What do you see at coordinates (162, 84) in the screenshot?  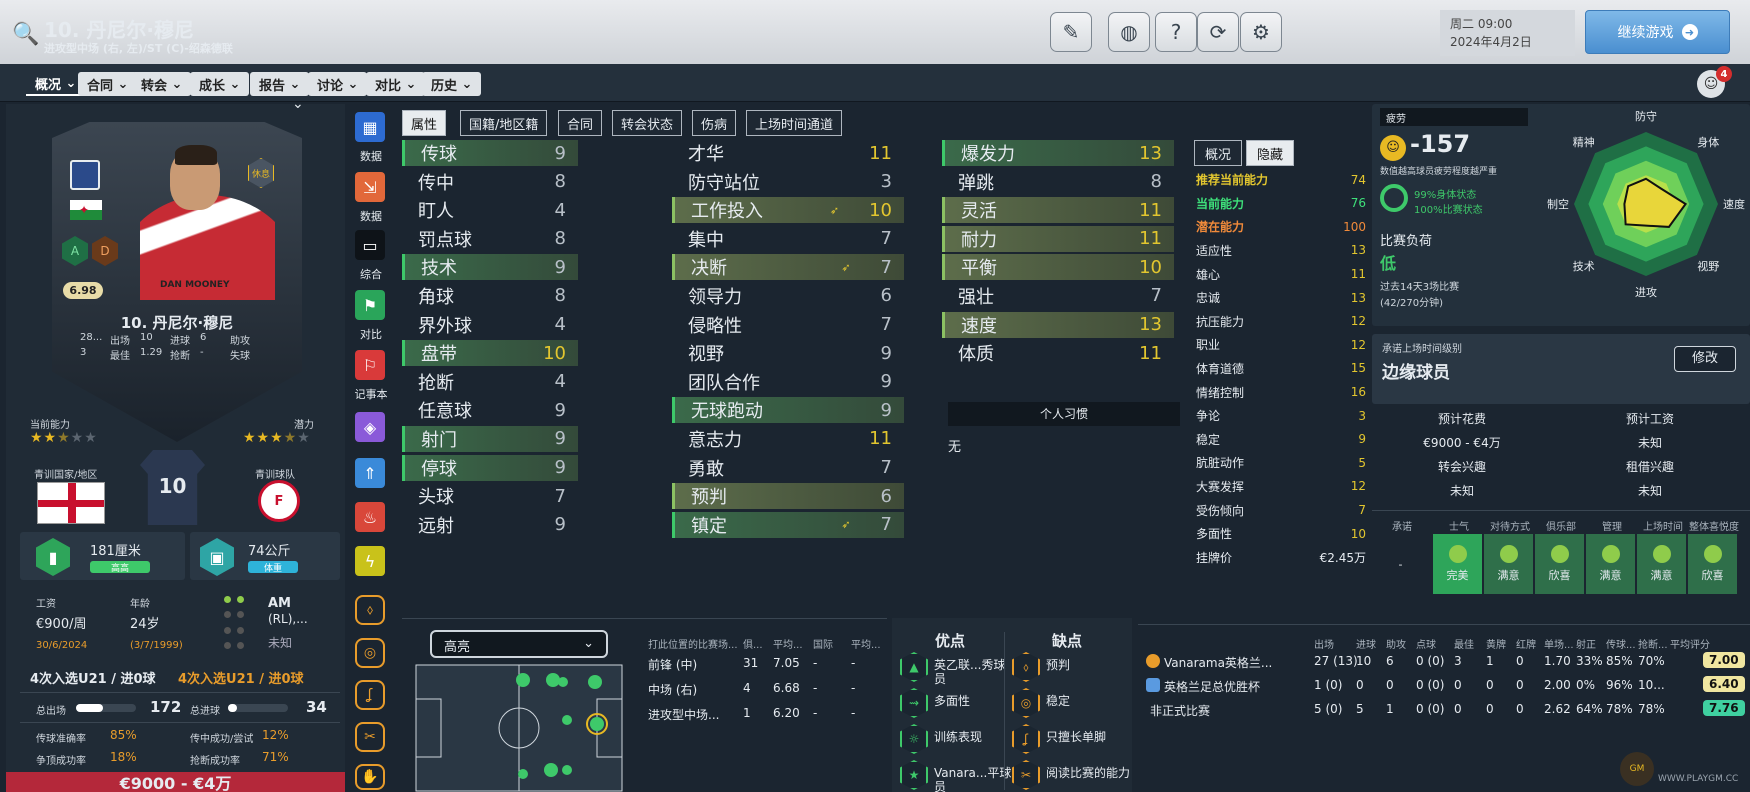 I see `tab-transfer: 转会 ⌄` at bounding box center [162, 84].